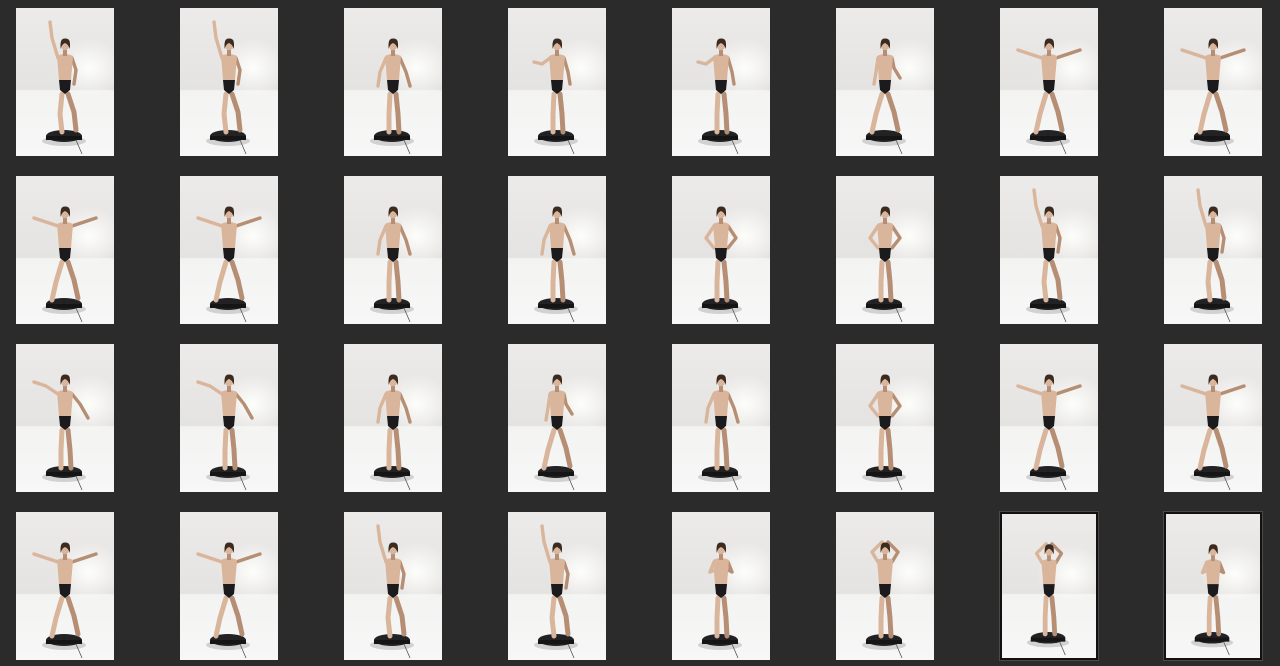 The width and height of the screenshot is (1280, 666). I want to click on turntable, so click(1048, 638).